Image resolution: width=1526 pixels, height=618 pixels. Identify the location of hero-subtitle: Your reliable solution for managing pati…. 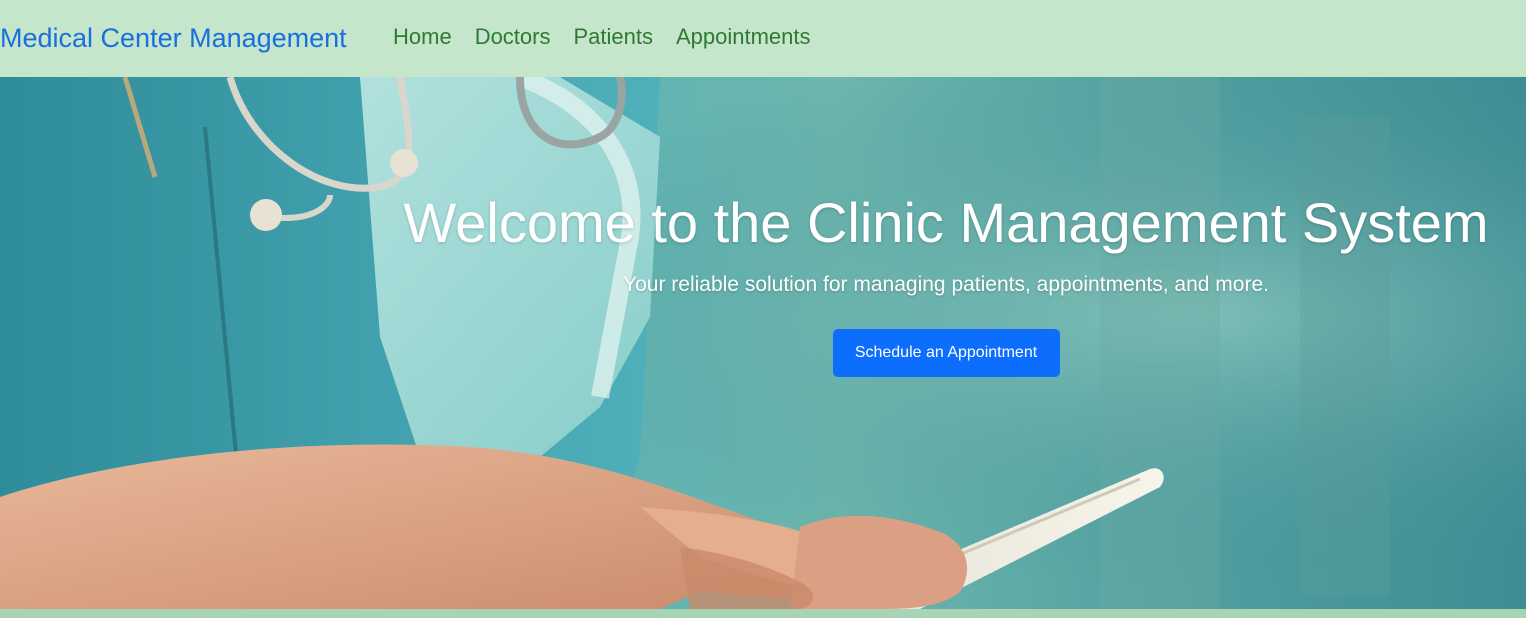
(946, 284).